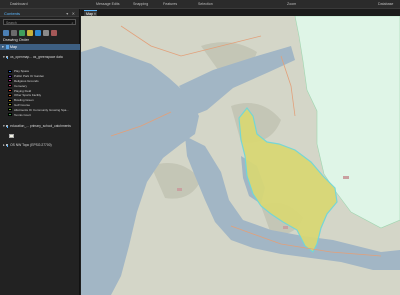 This screenshot has height=295, width=400. Describe the element at coordinates (28, 95) in the screenshot. I see `legend-label: Other Sports Facility` at that location.